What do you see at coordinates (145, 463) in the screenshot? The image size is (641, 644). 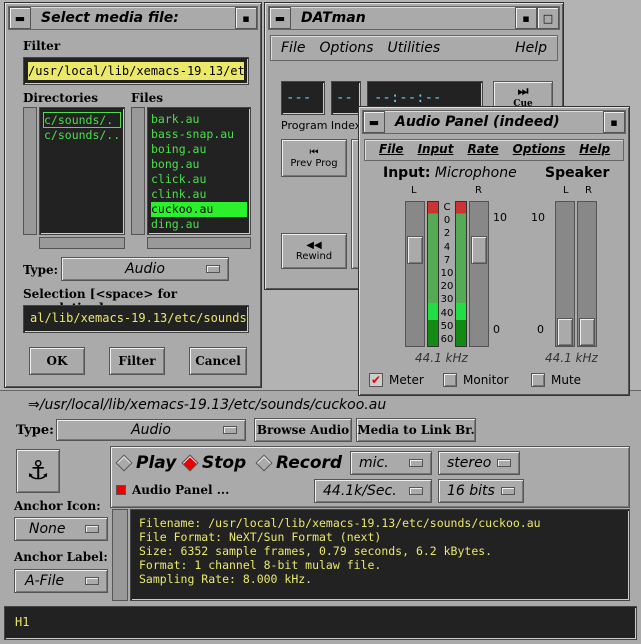 I see `play-control: Play` at bounding box center [145, 463].